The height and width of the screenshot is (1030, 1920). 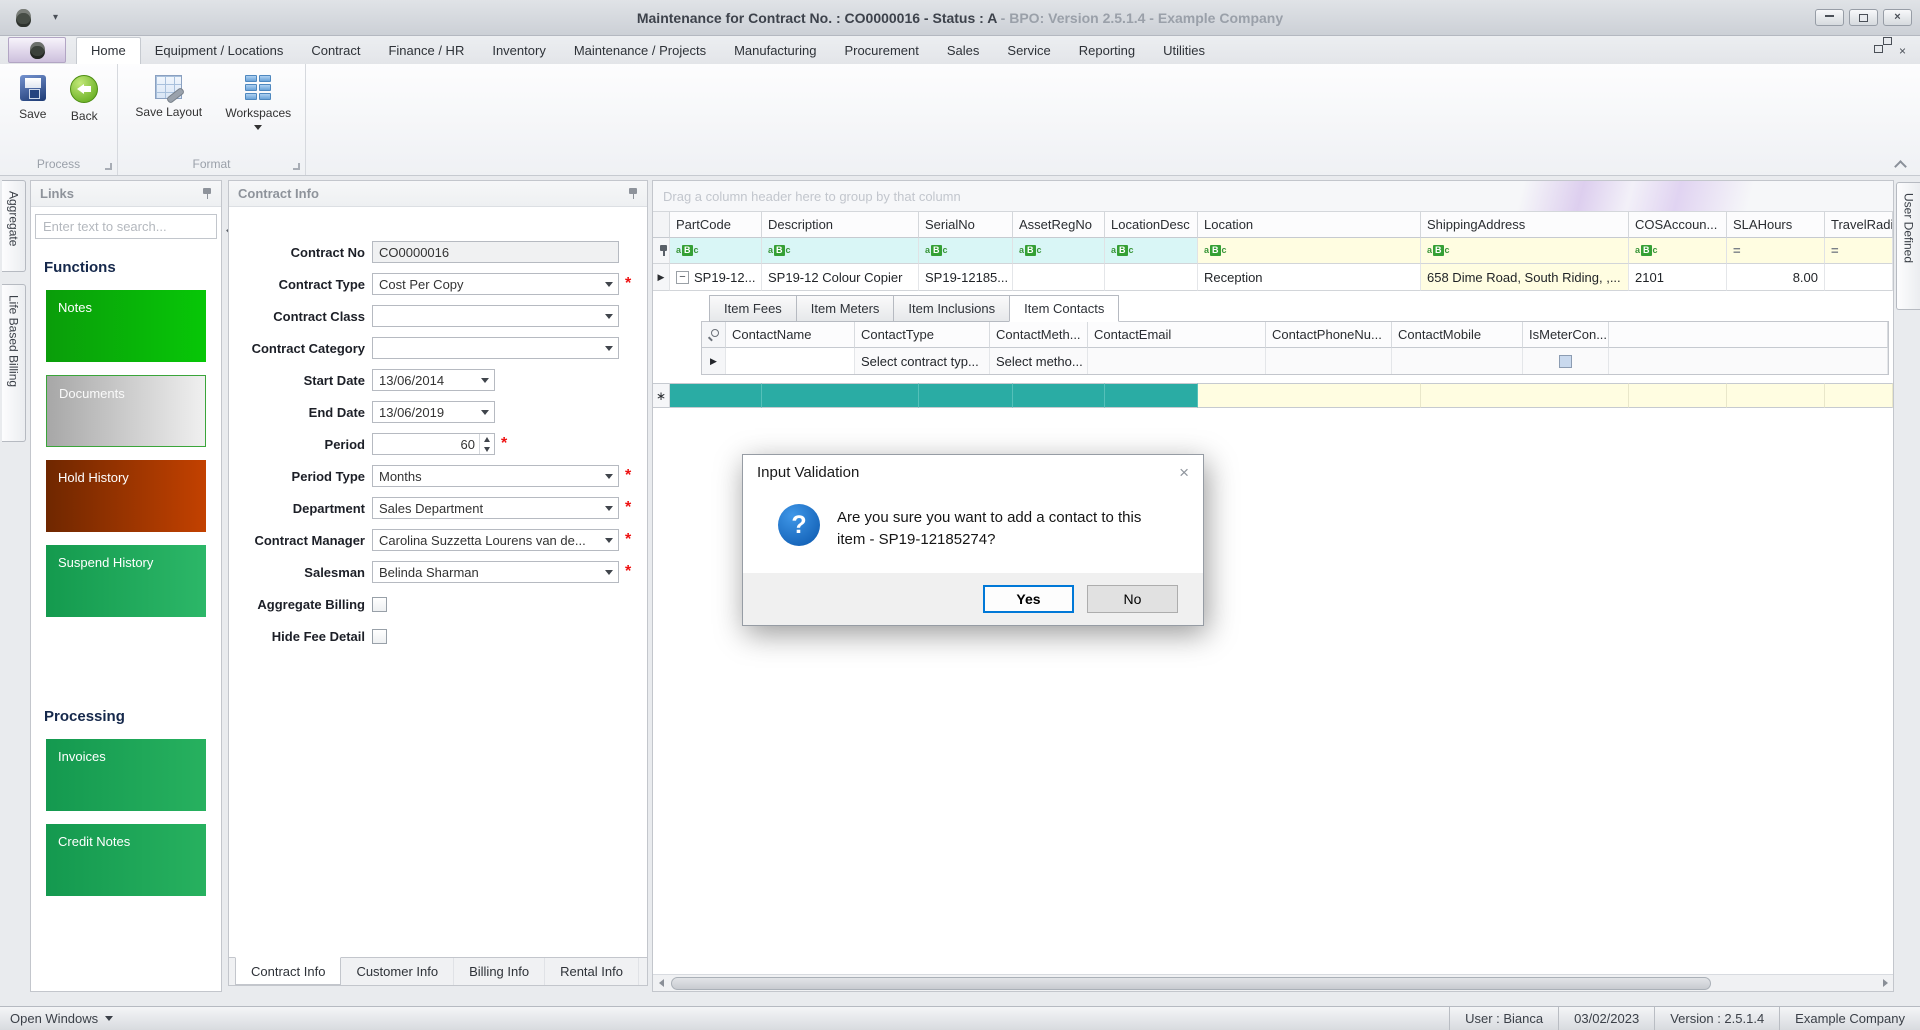 I want to click on minimize-button, so click(x=1829, y=17).